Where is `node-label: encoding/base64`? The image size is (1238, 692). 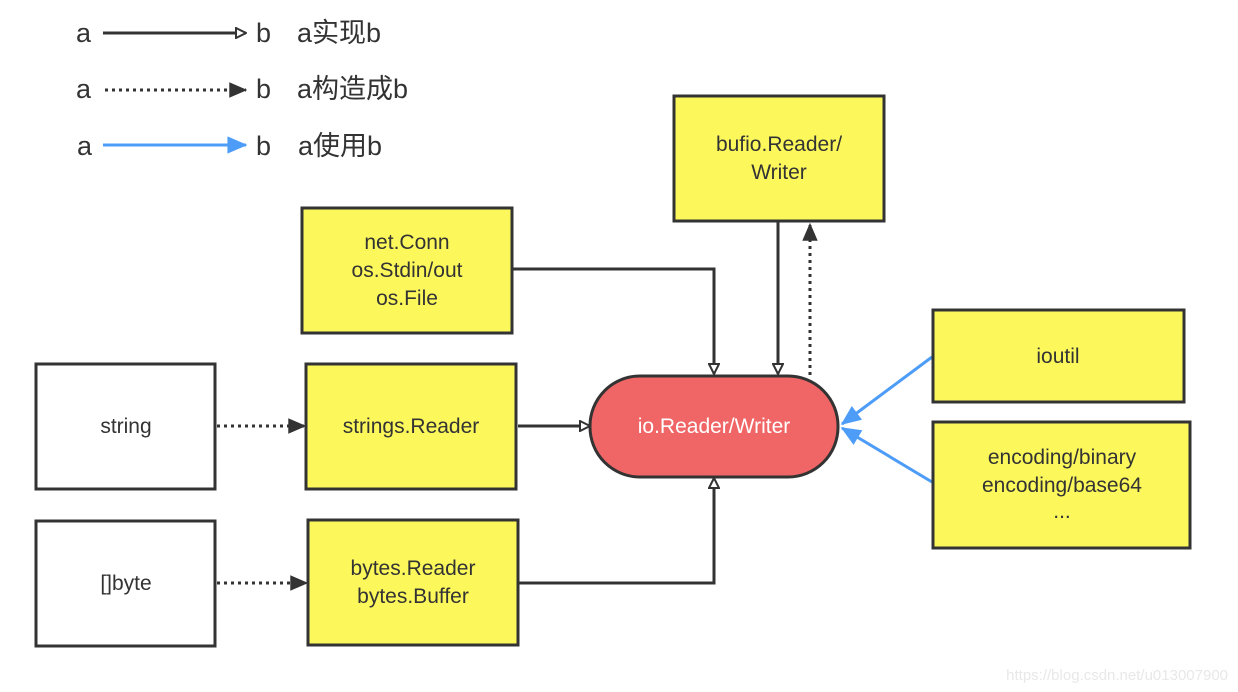
node-label: encoding/base64 is located at coordinates (1062, 485).